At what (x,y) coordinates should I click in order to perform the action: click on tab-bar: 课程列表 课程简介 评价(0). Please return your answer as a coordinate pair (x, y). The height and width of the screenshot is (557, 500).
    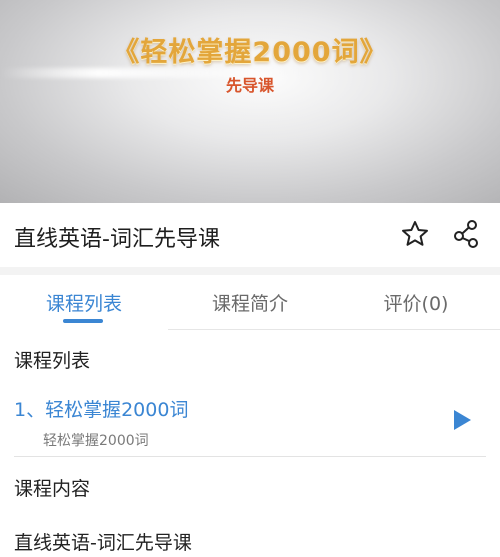
    Looking at the image, I should click on (250, 302).